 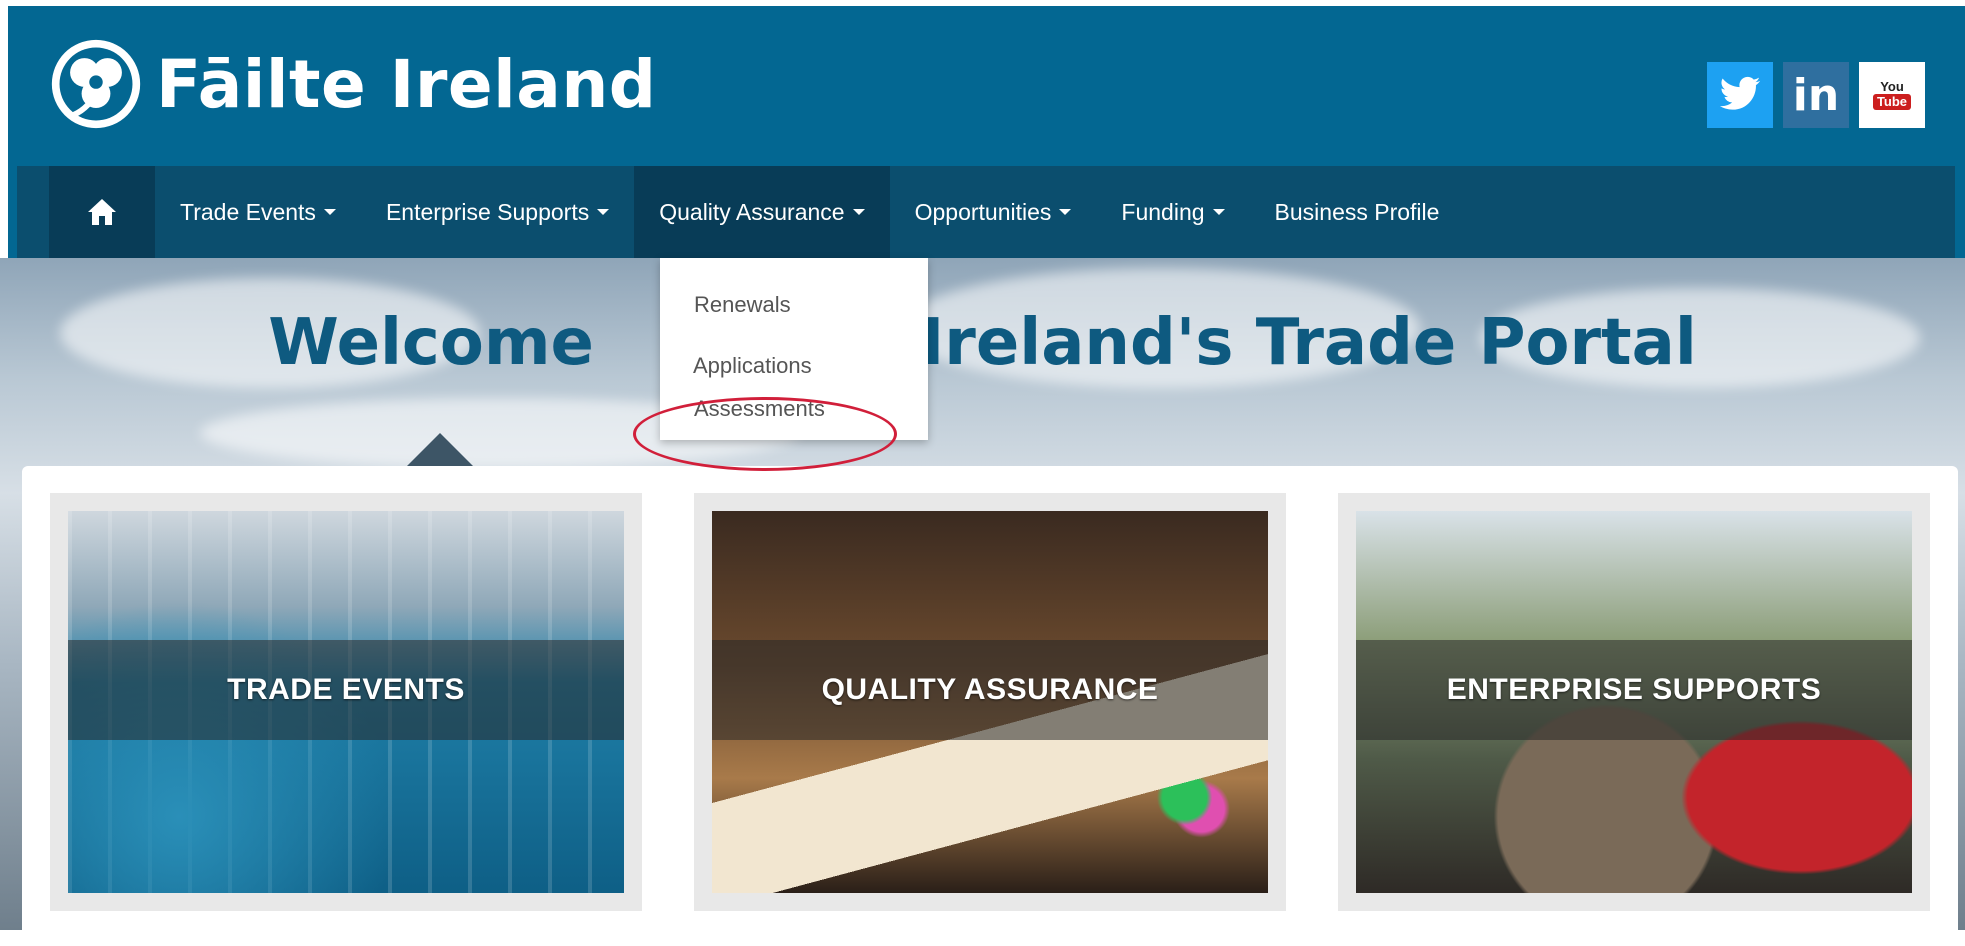 I want to click on nav-home-button, so click(x=102, y=212).